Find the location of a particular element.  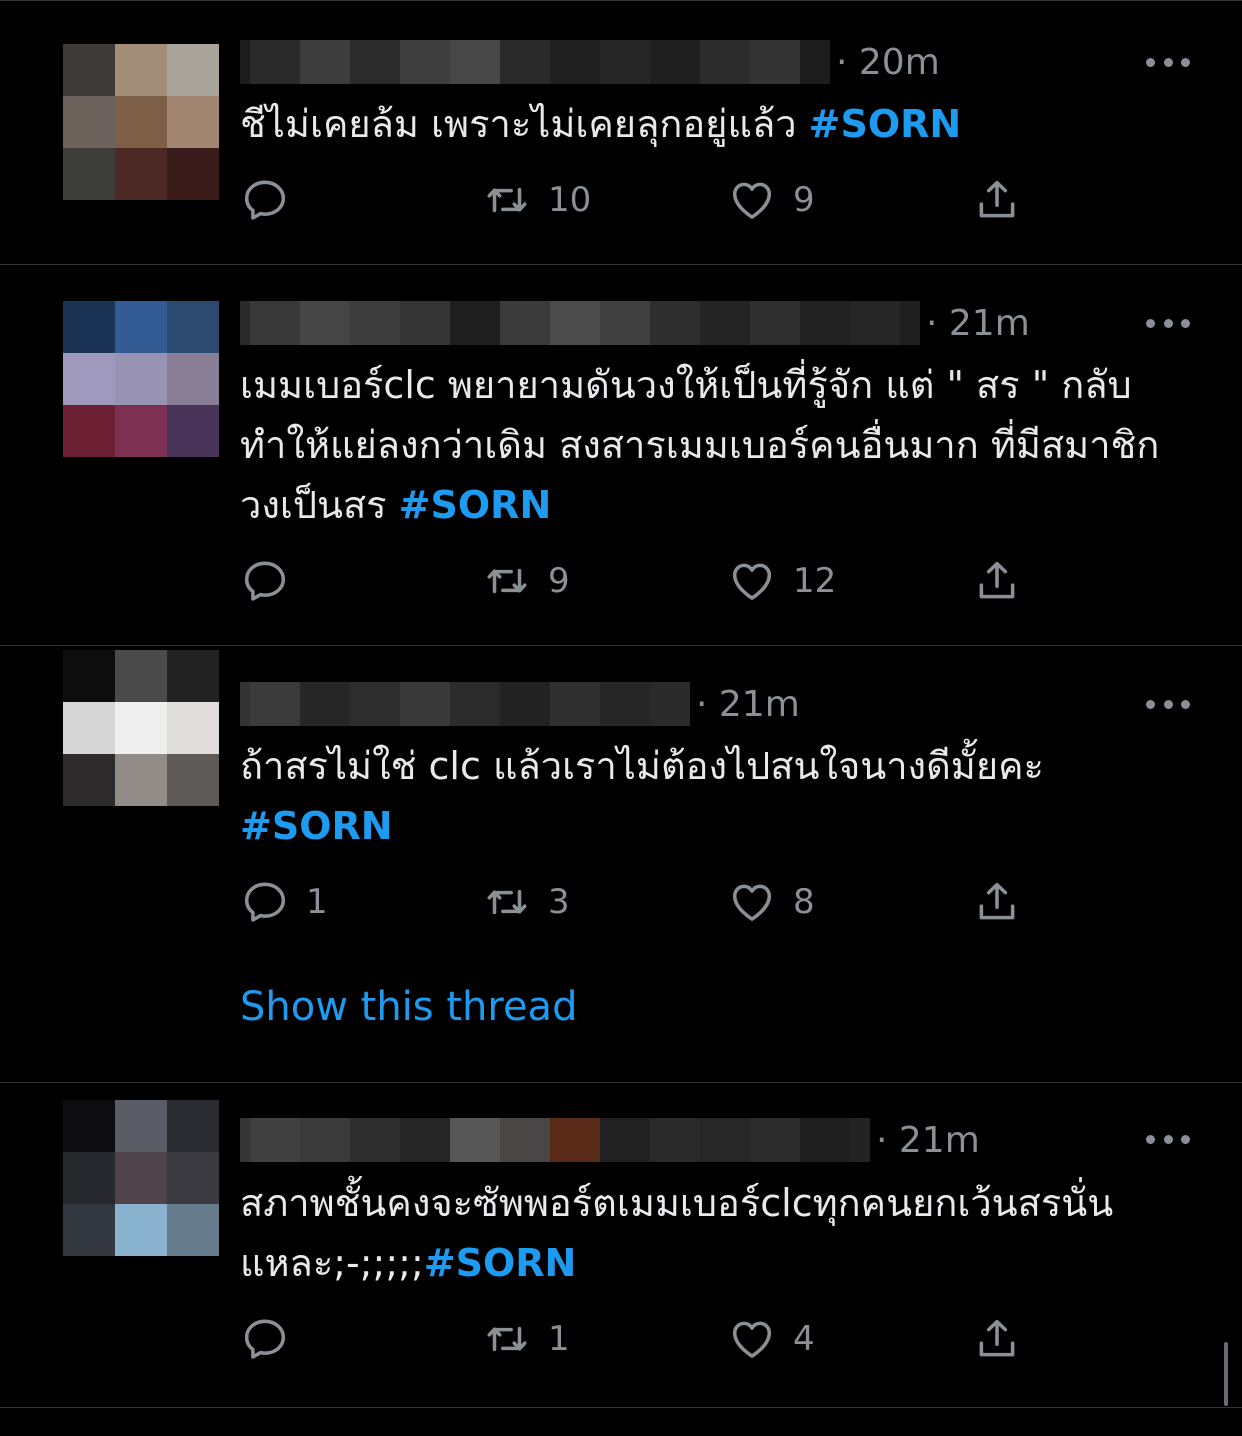

tweet-actions: 10 9 is located at coordinates (640, 200).